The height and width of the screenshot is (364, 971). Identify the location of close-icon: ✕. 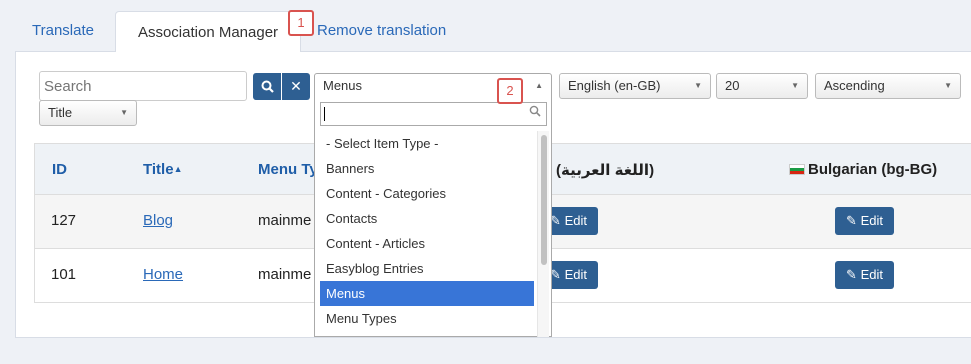
(296, 86).